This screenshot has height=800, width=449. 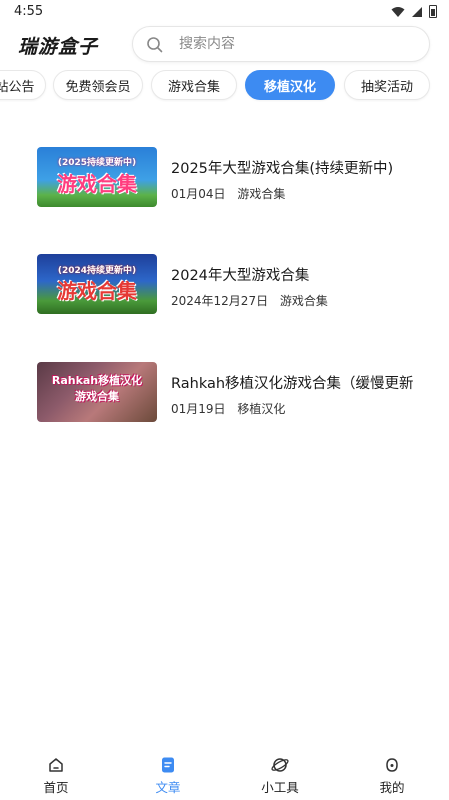 I want to click on nav-articles: 文章, so click(x=168, y=778).